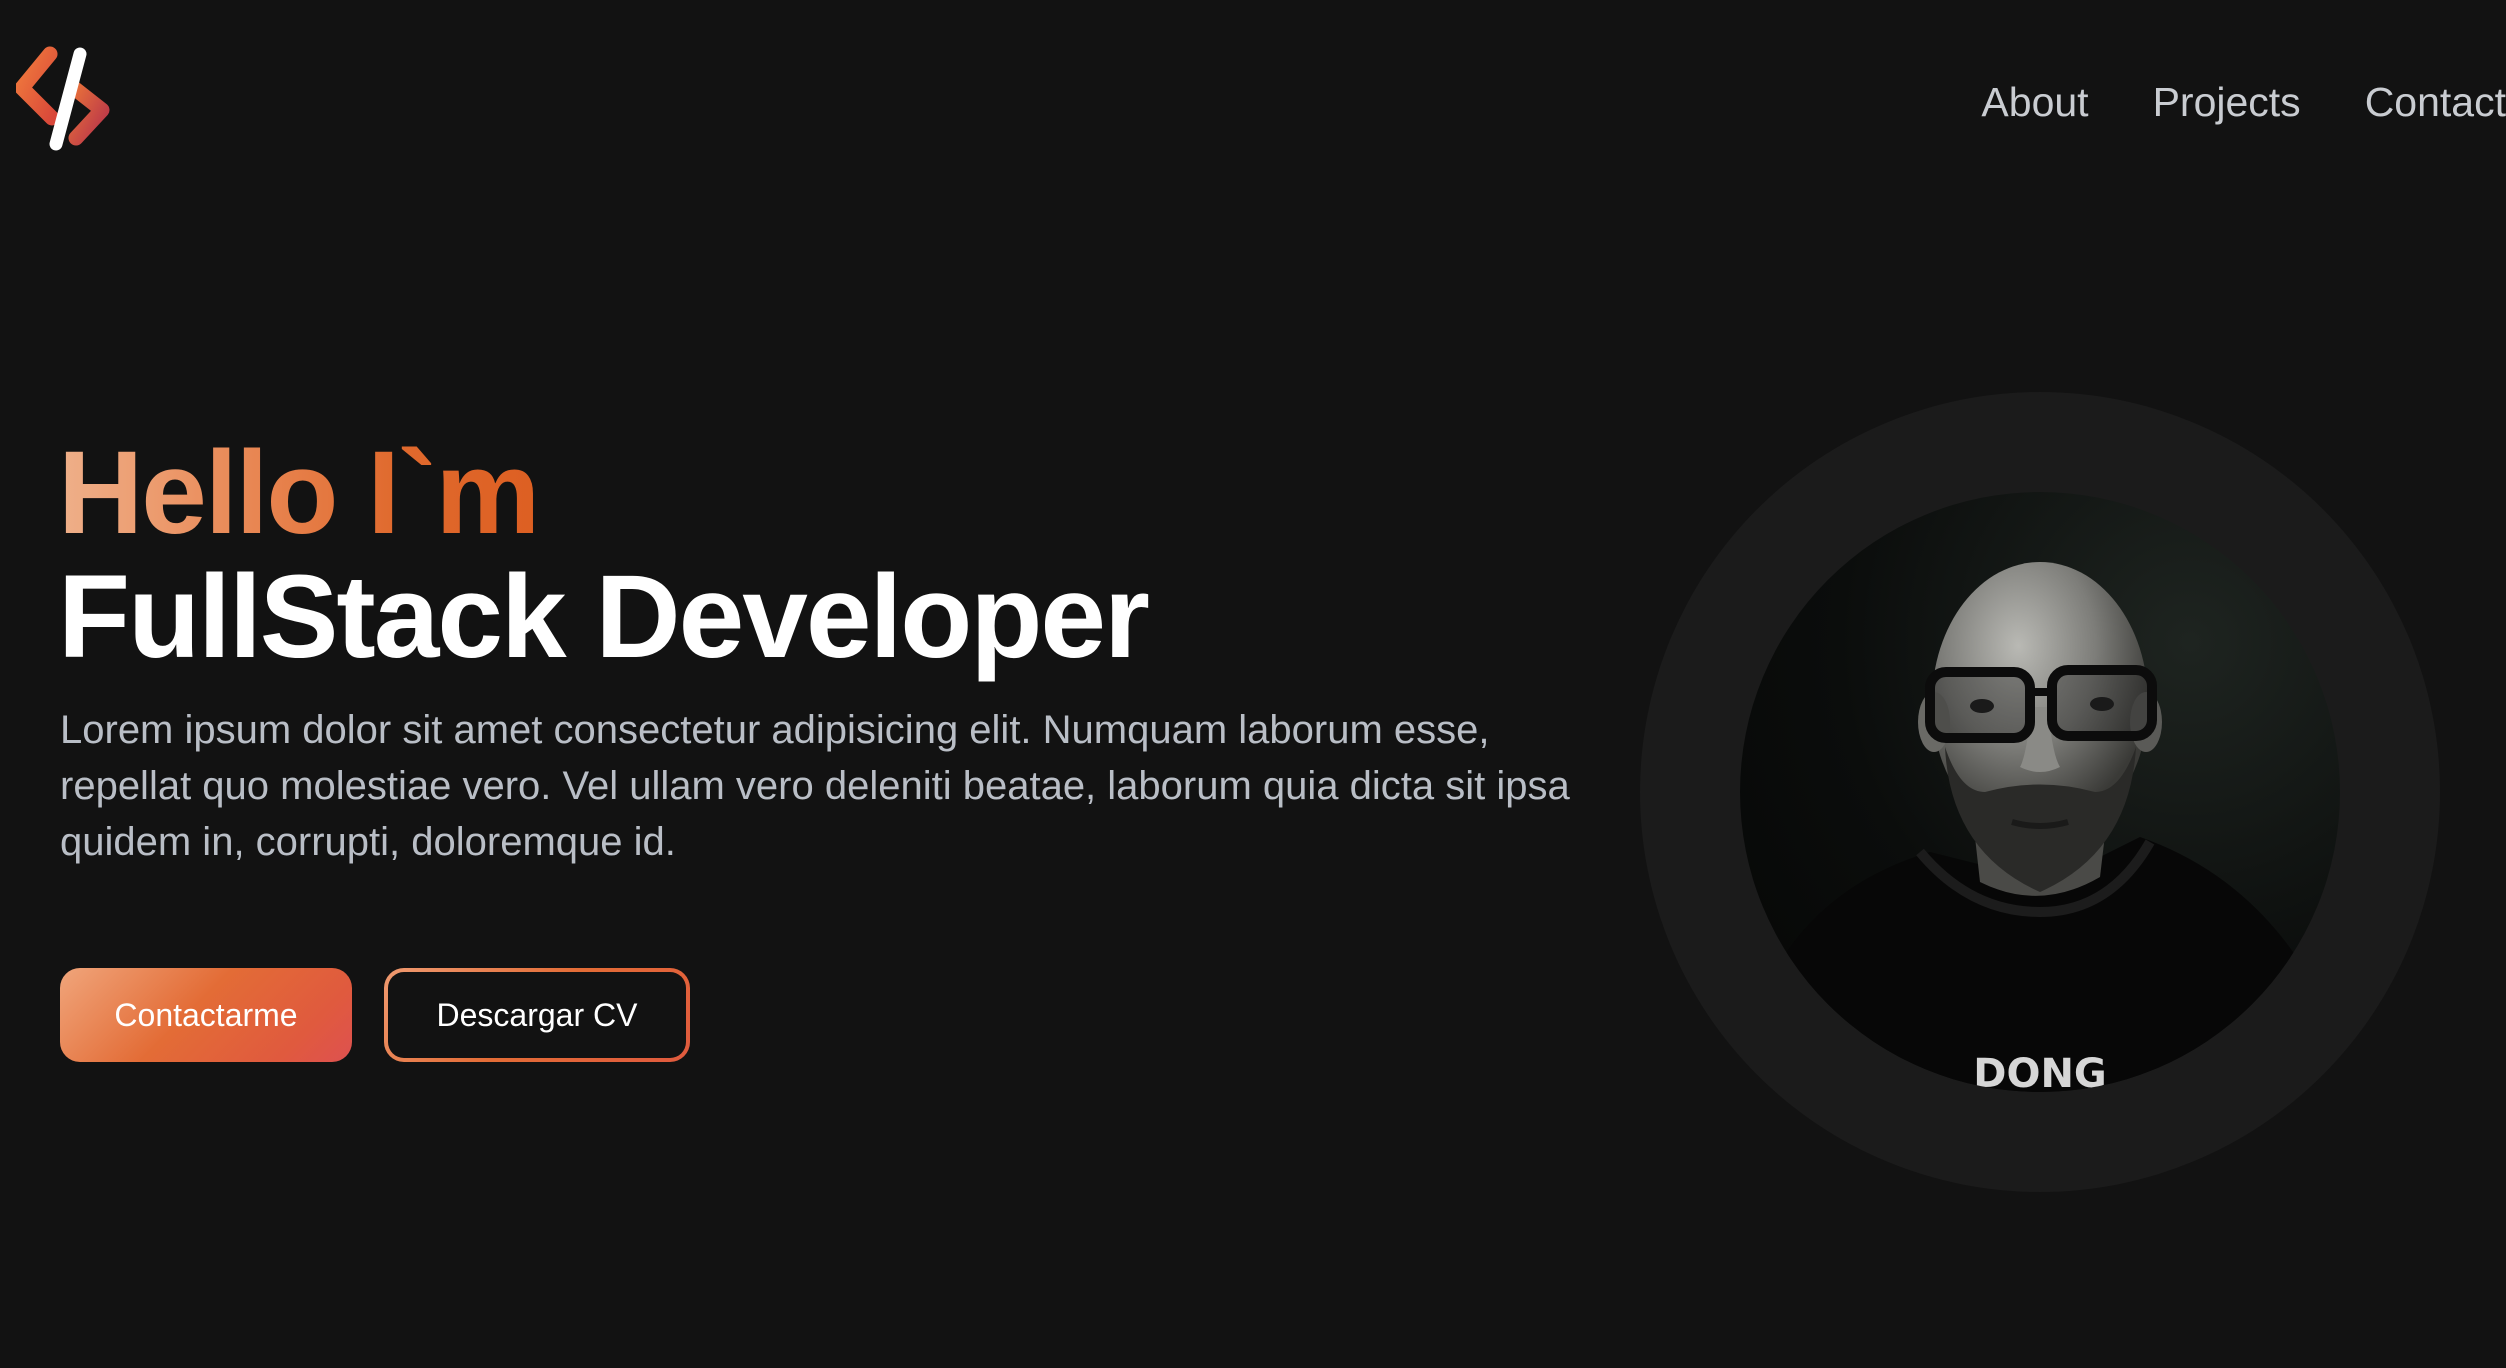 The image size is (2506, 1368). What do you see at coordinates (2034, 102) in the screenshot?
I see `nav-item-about: About` at bounding box center [2034, 102].